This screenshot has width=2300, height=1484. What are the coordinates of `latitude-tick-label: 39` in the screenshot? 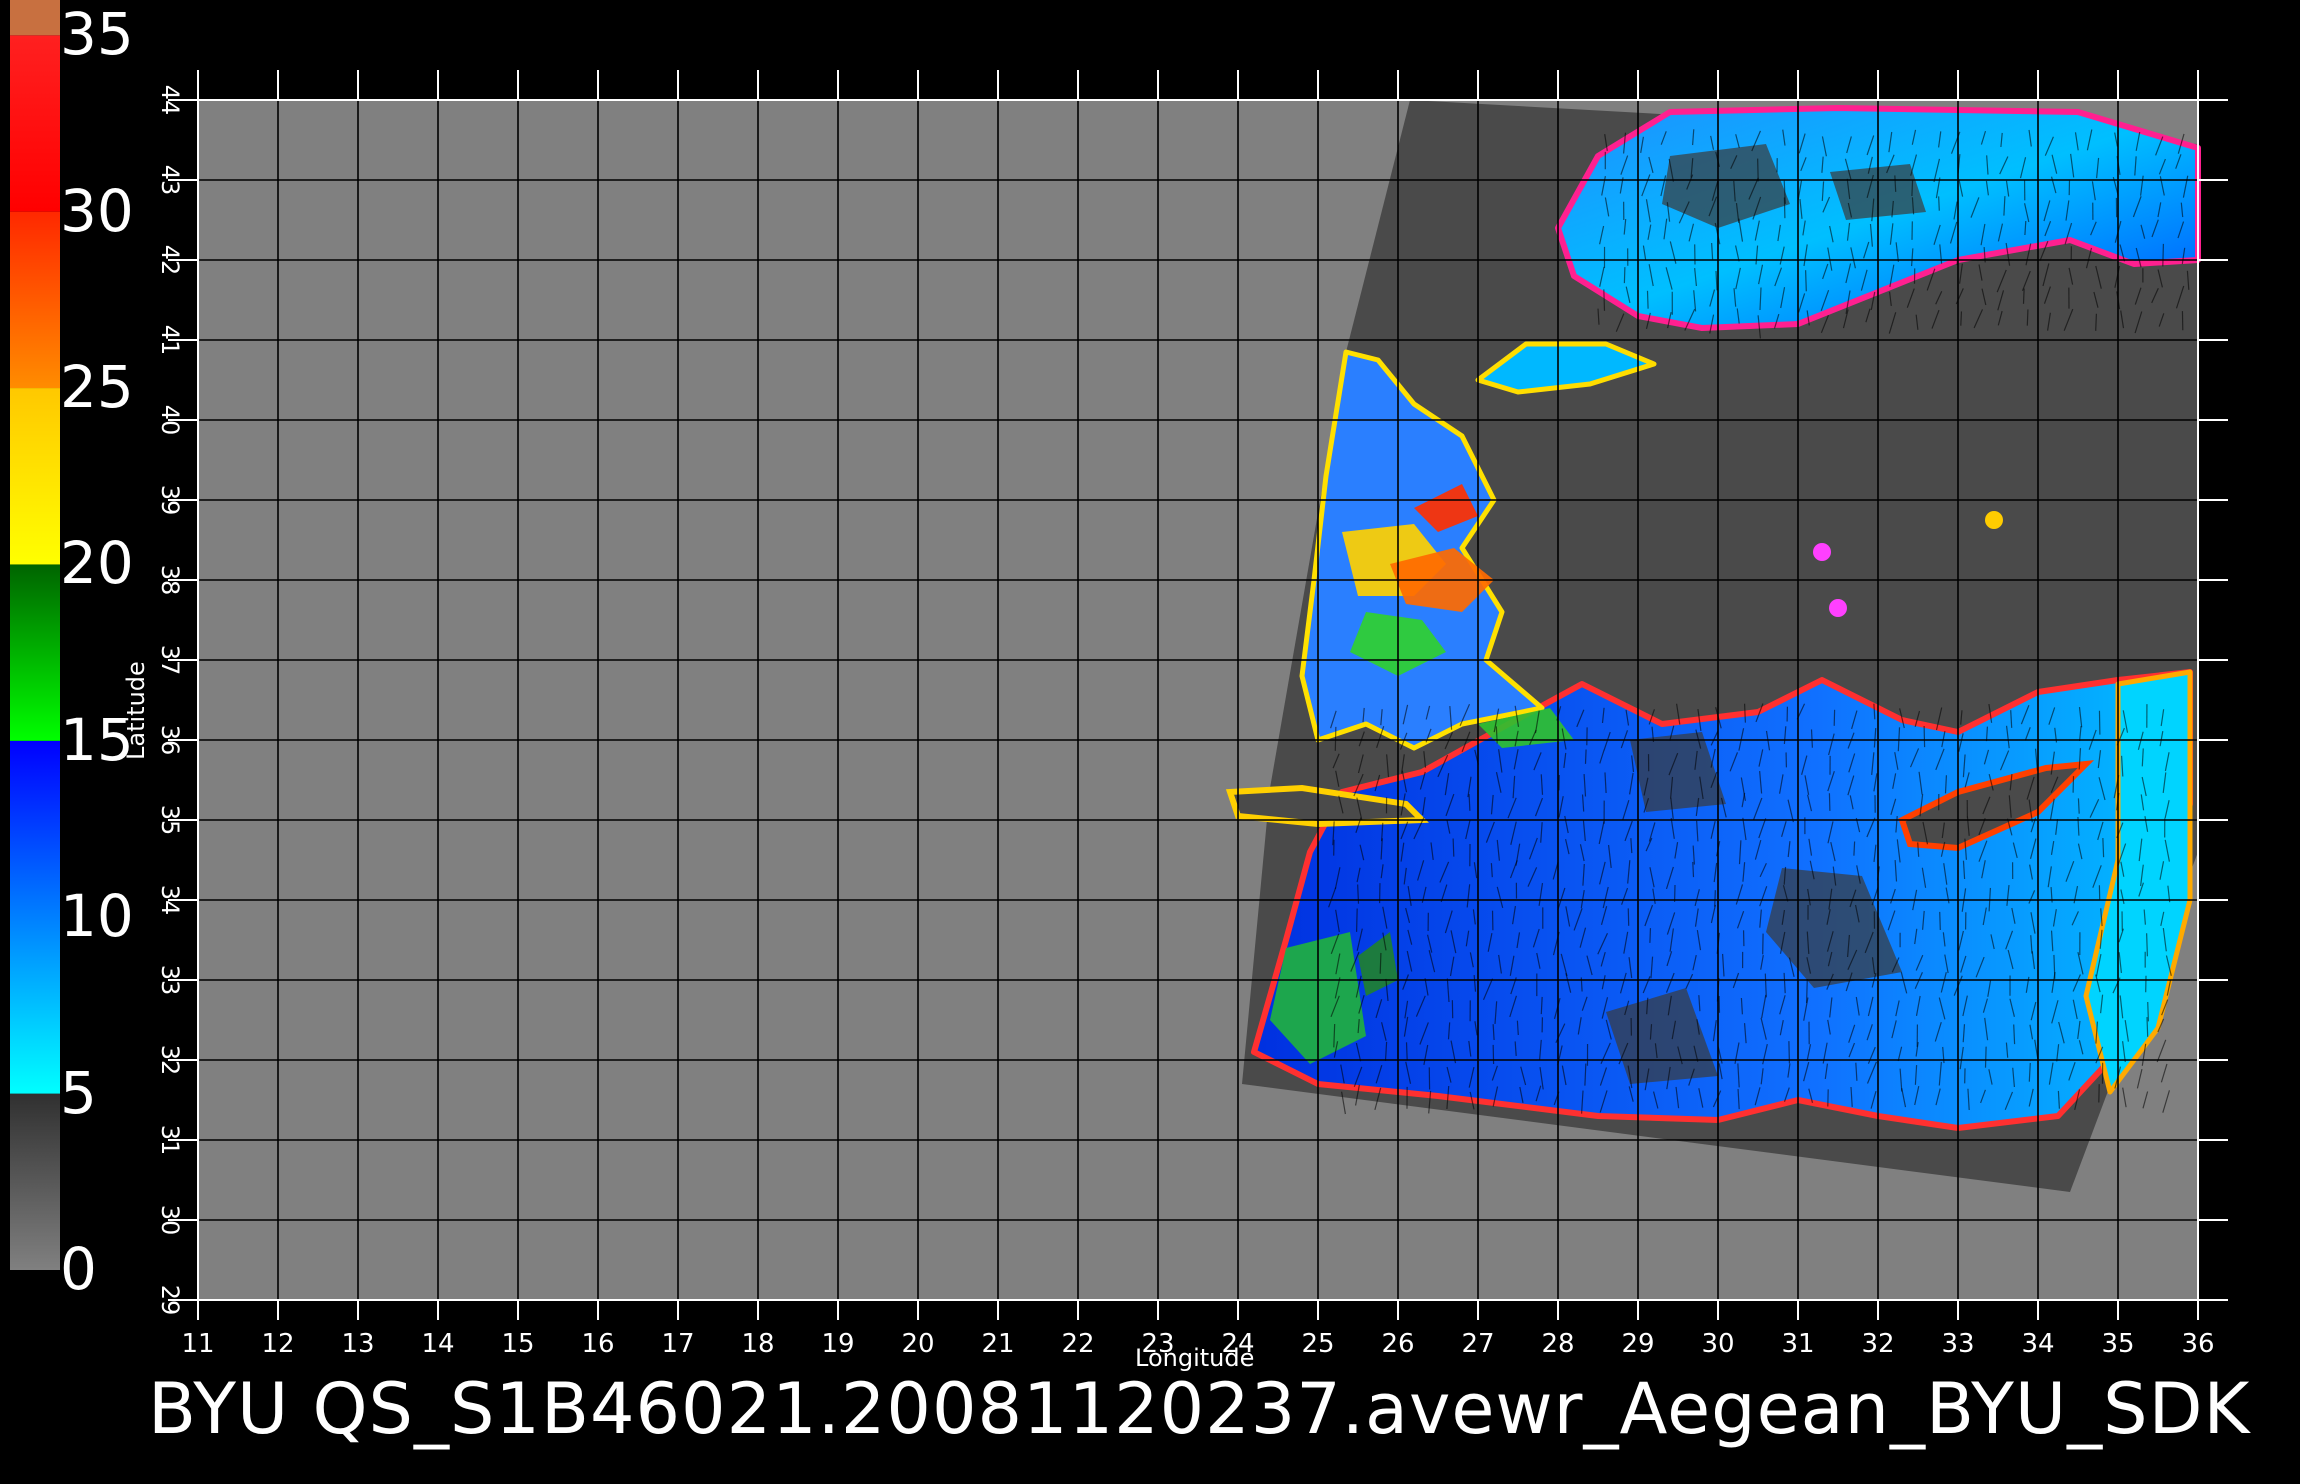 It's located at (170, 500).